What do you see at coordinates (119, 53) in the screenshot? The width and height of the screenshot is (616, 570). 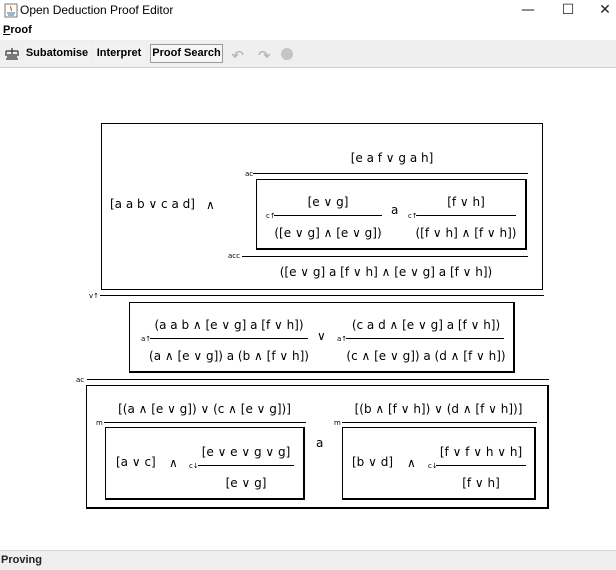 I see `interpret-button: Interpret` at bounding box center [119, 53].